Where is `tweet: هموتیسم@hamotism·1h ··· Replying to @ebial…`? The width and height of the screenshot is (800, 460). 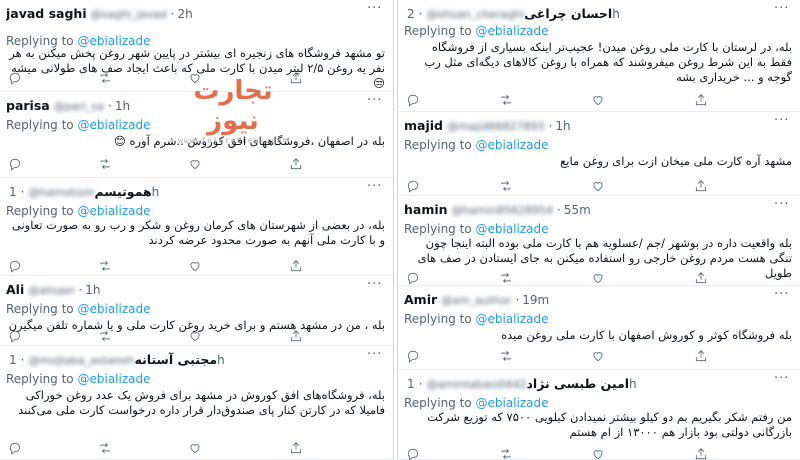 tweet: هموتیسم@hamotism·1h ··· Replying to @ebial… is located at coordinates (196, 227).